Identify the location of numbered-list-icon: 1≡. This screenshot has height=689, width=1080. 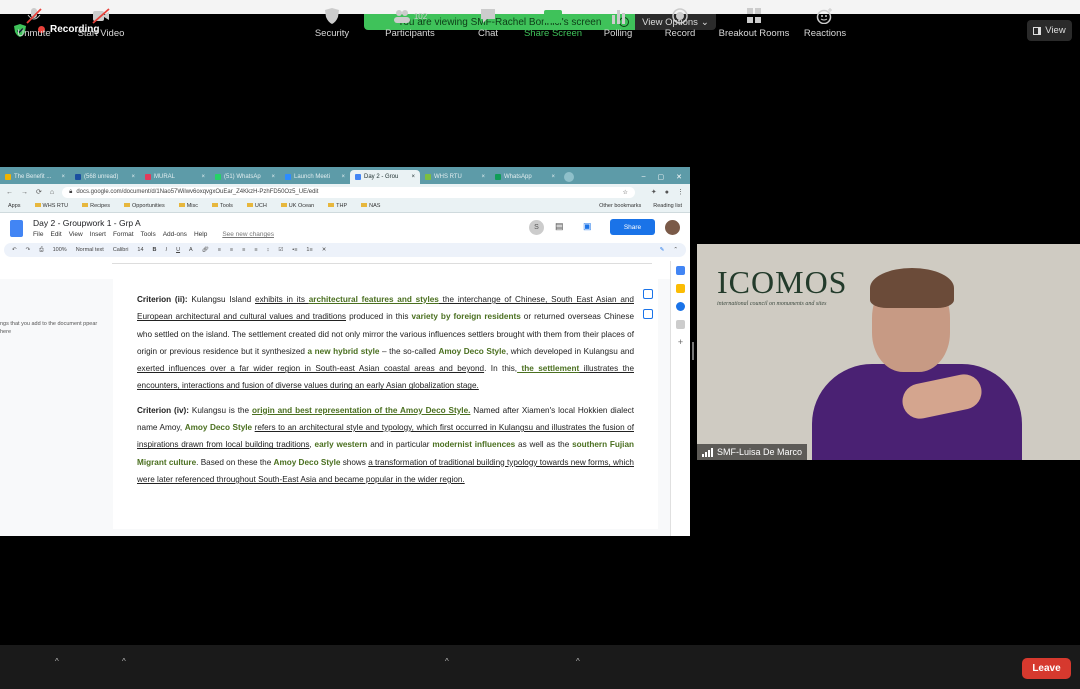
(309, 250).